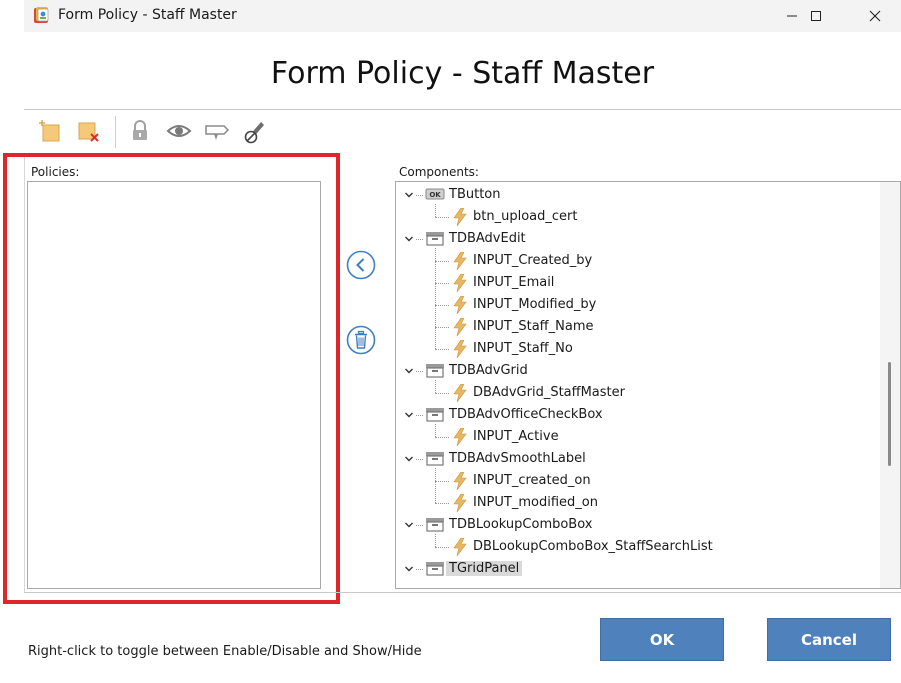  What do you see at coordinates (526, 414) in the screenshot?
I see `tree-group-label: TDBAdvOfficeCheckBox` at bounding box center [526, 414].